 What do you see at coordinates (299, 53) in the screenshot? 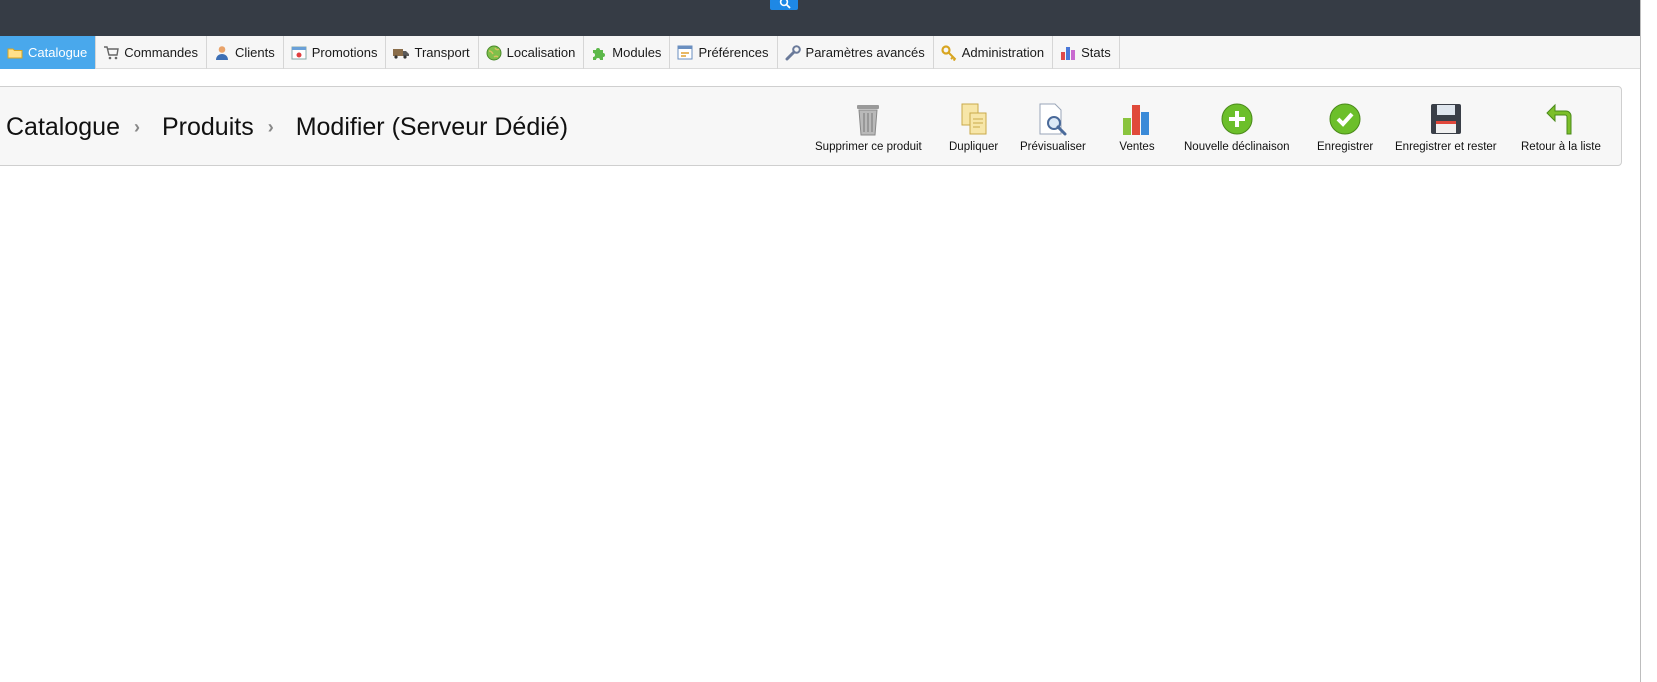
I see `promo-icon` at bounding box center [299, 53].